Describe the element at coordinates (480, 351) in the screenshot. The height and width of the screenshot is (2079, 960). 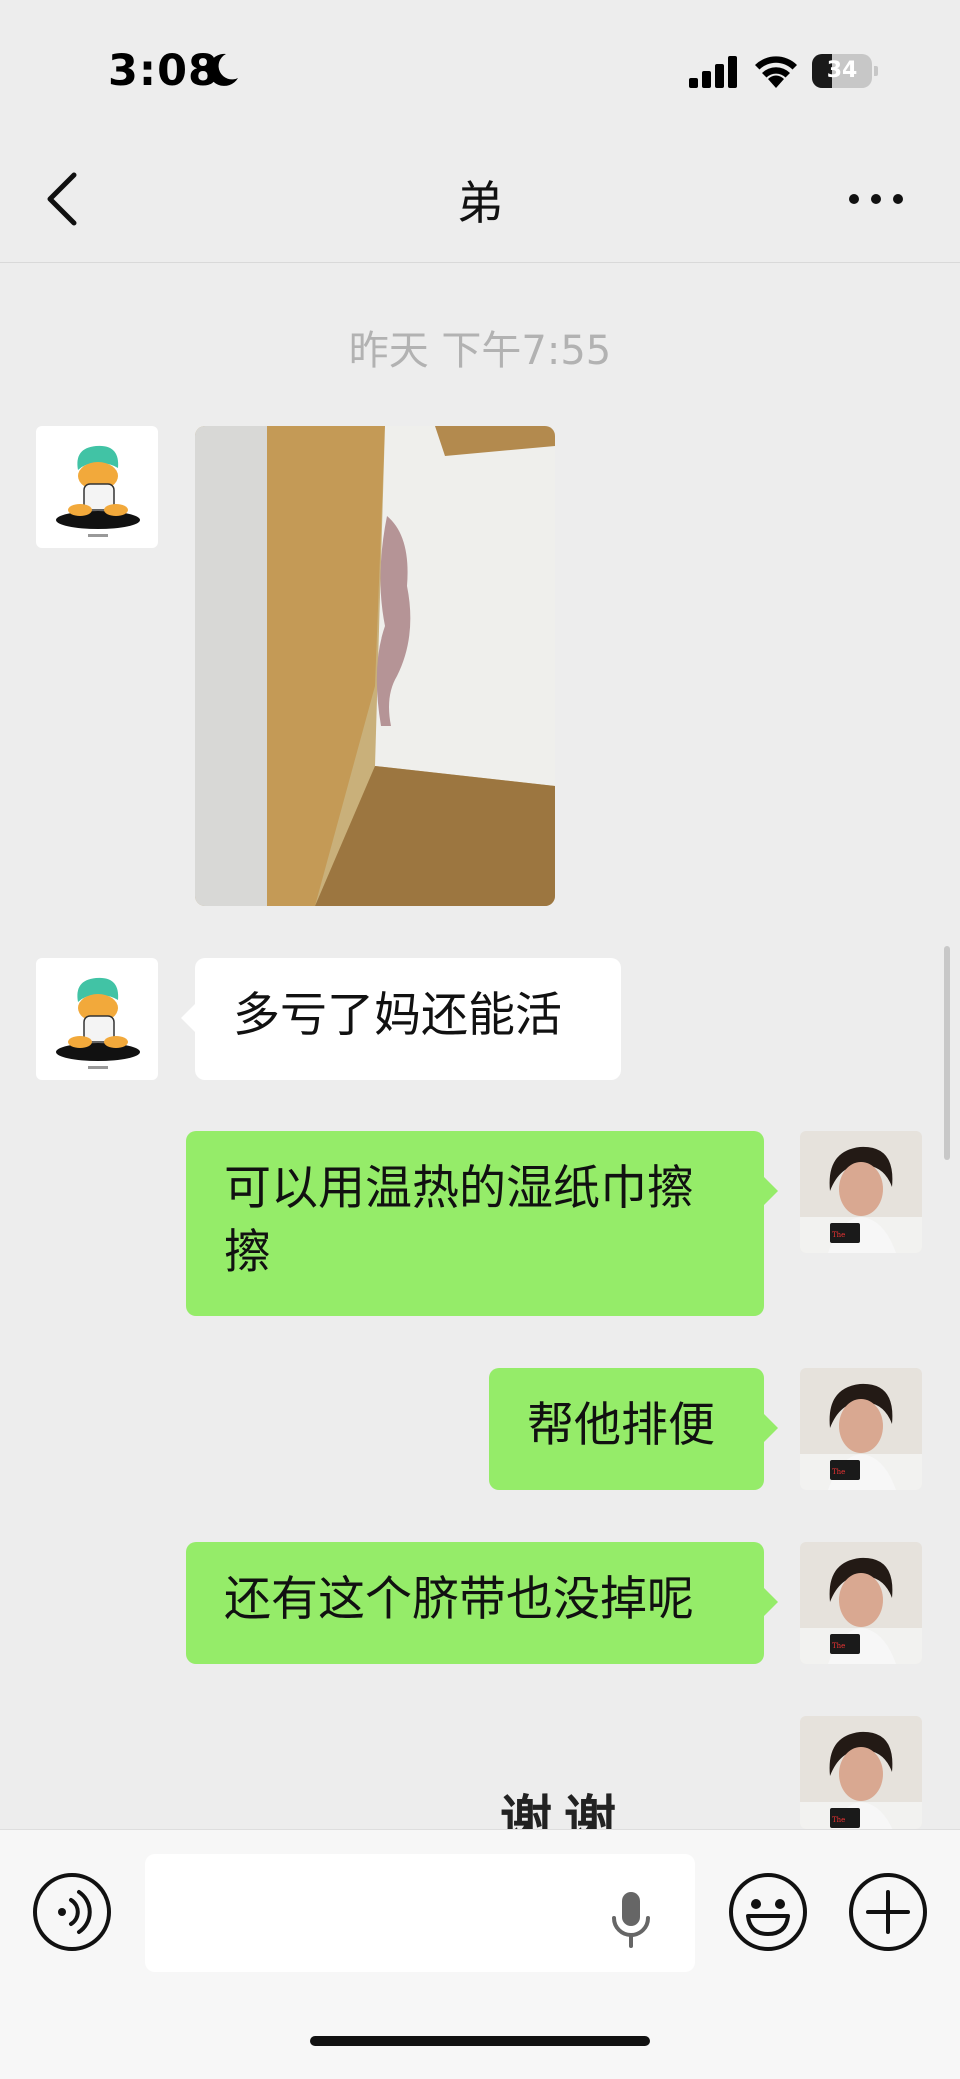
I see `chat-timestamp: 昨天 下午7:55` at that location.